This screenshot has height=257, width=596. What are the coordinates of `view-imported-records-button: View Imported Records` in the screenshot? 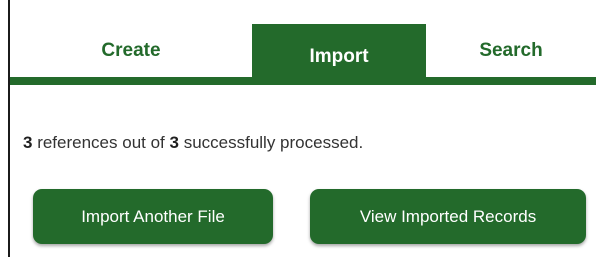 It's located at (448, 216).